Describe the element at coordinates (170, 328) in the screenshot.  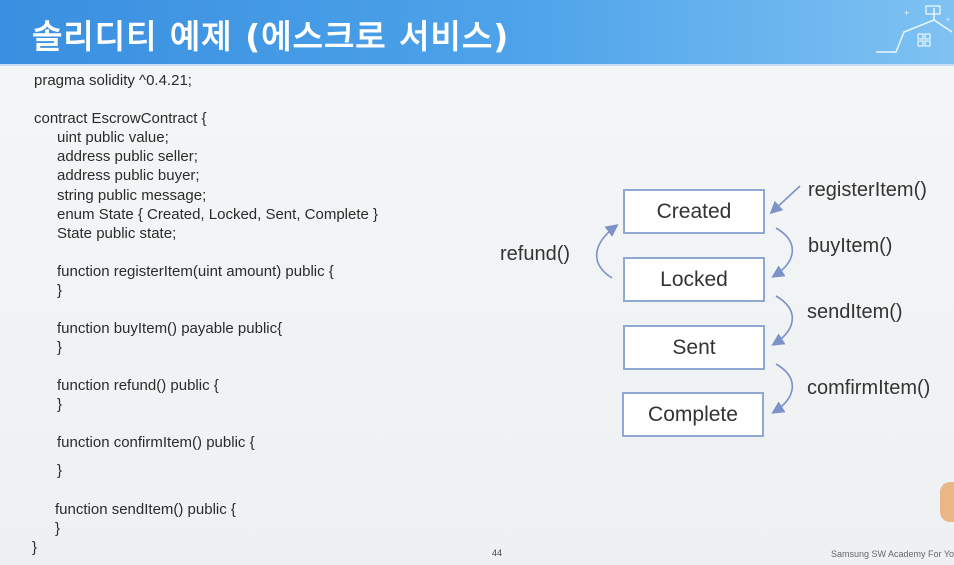
I see `code-line: function buyItem() payable public{` at that location.